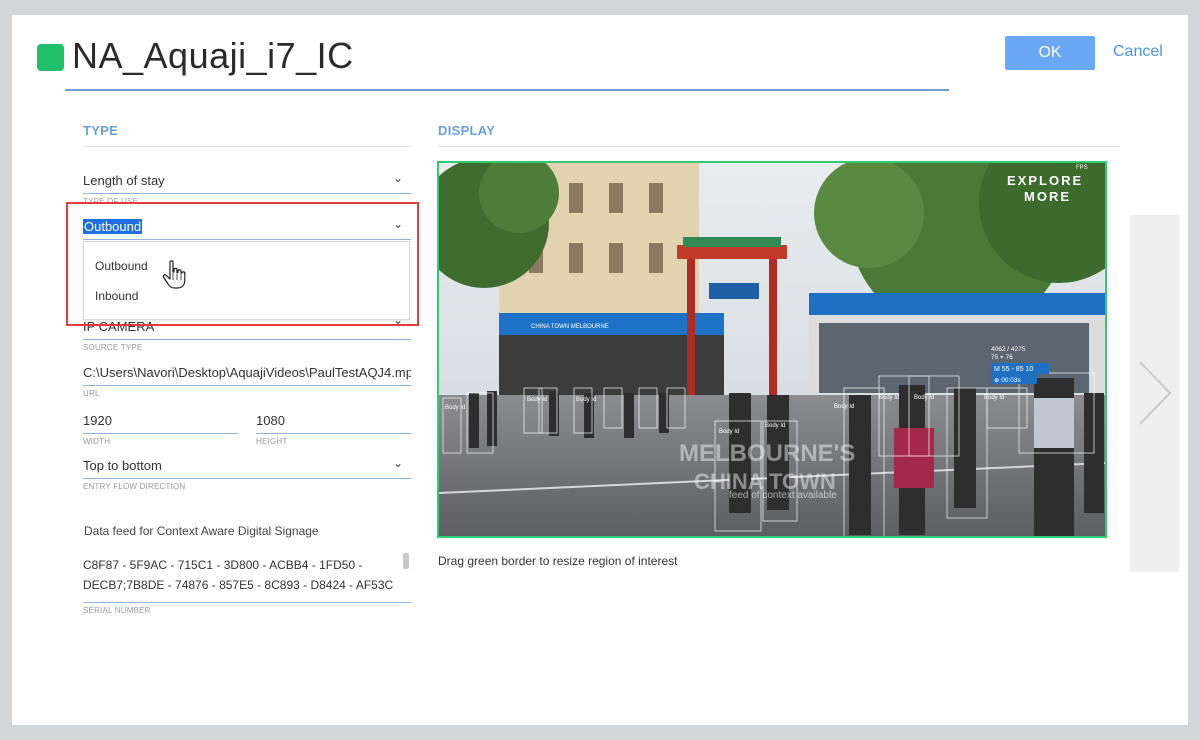 Image resolution: width=1200 pixels, height=740 pixels. Describe the element at coordinates (1045, 180) in the screenshot. I see `explore-text: EXPLORE` at that location.